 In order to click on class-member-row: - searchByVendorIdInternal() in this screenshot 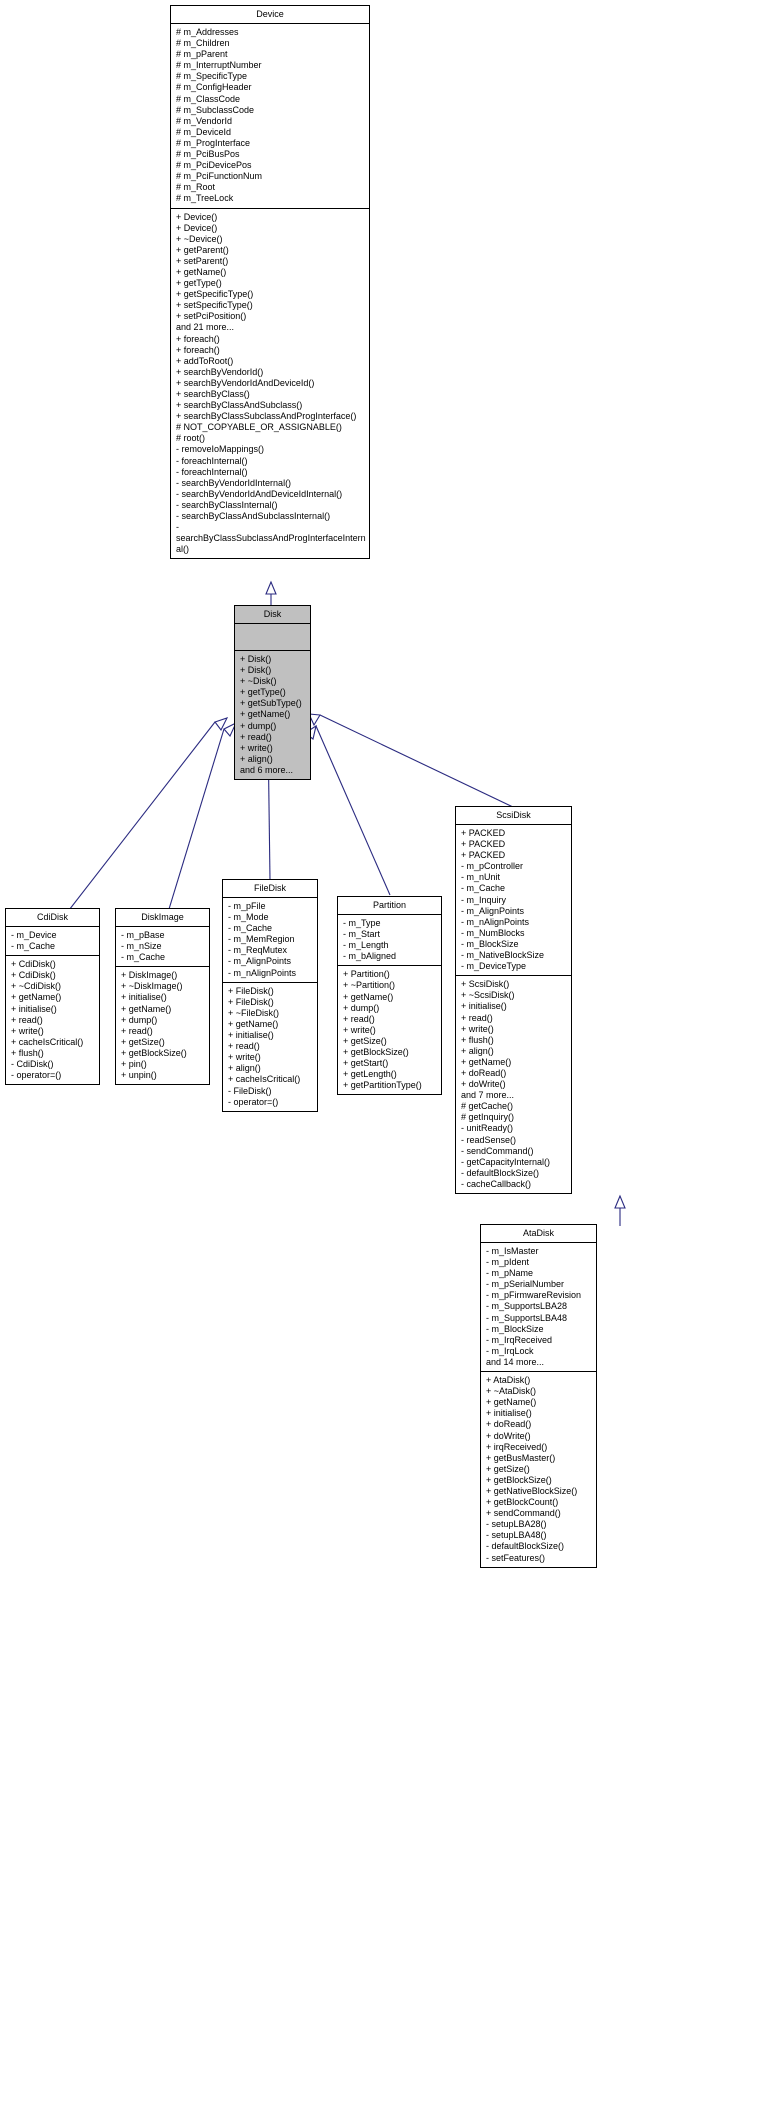, I will do `click(234, 482)`.